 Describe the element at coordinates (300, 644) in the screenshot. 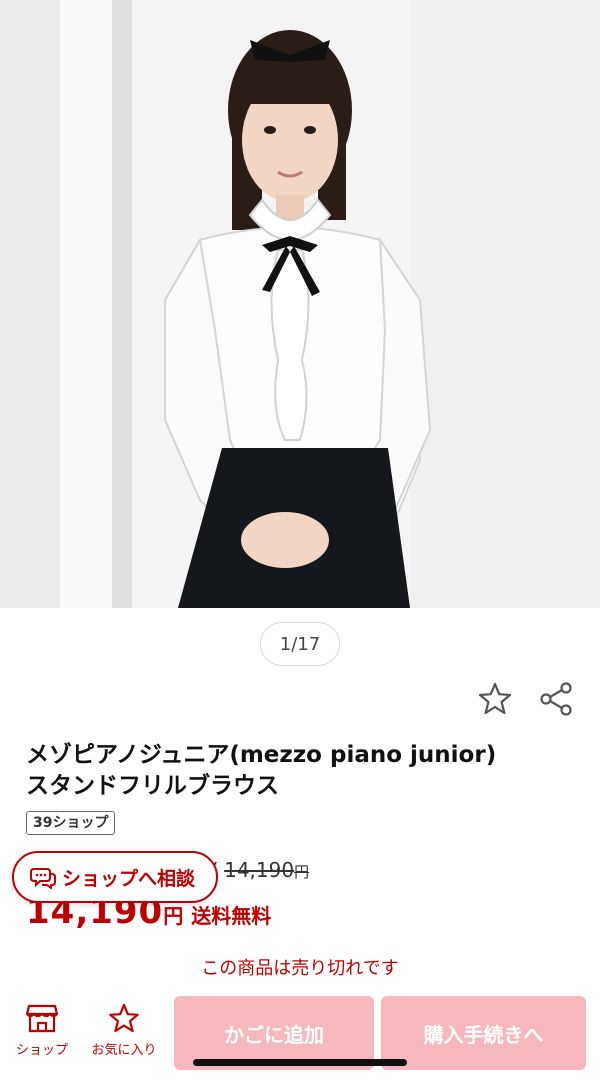

I see `image-counter: 1/17` at that location.